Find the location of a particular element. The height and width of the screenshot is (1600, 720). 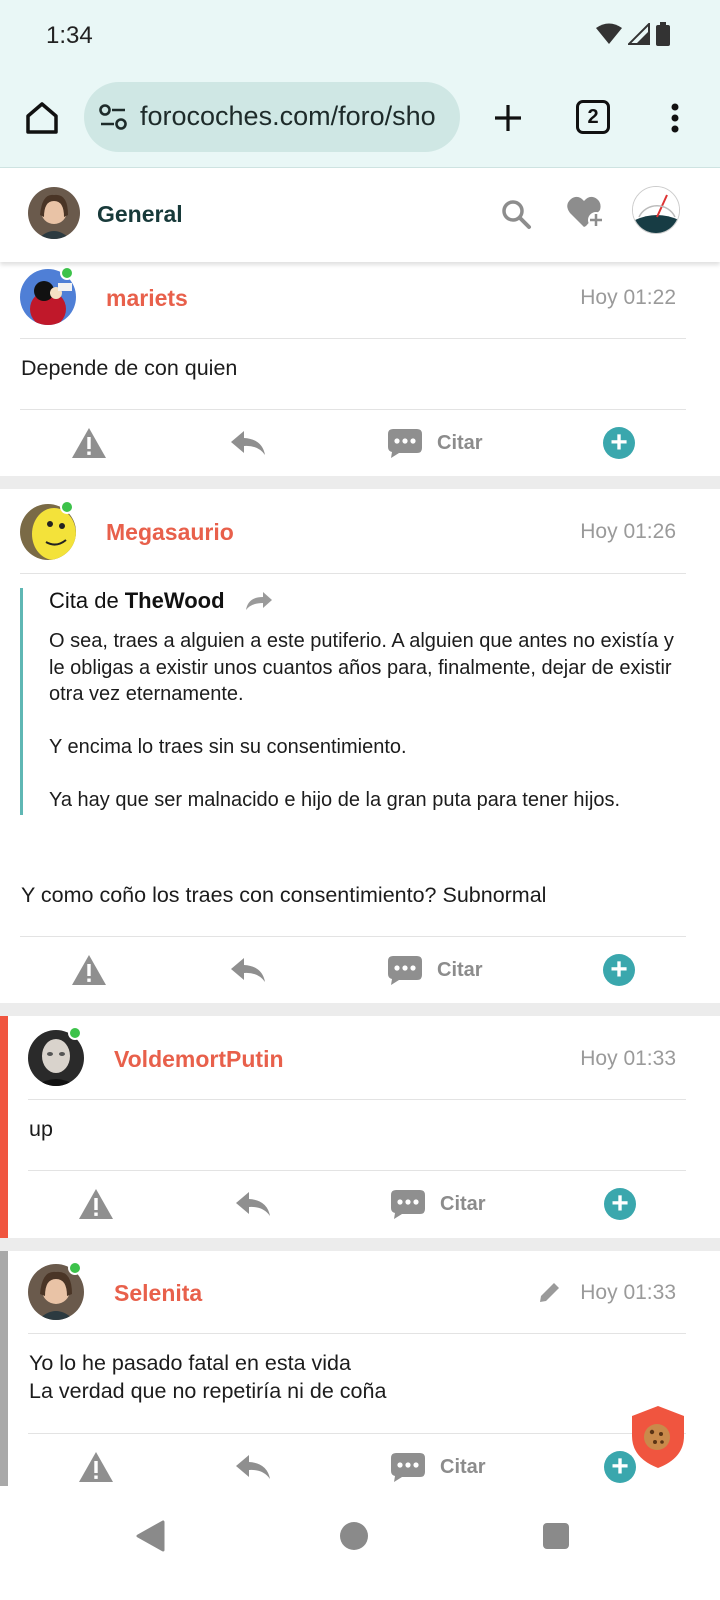

more-vert-icon is located at coordinates (675, 118).